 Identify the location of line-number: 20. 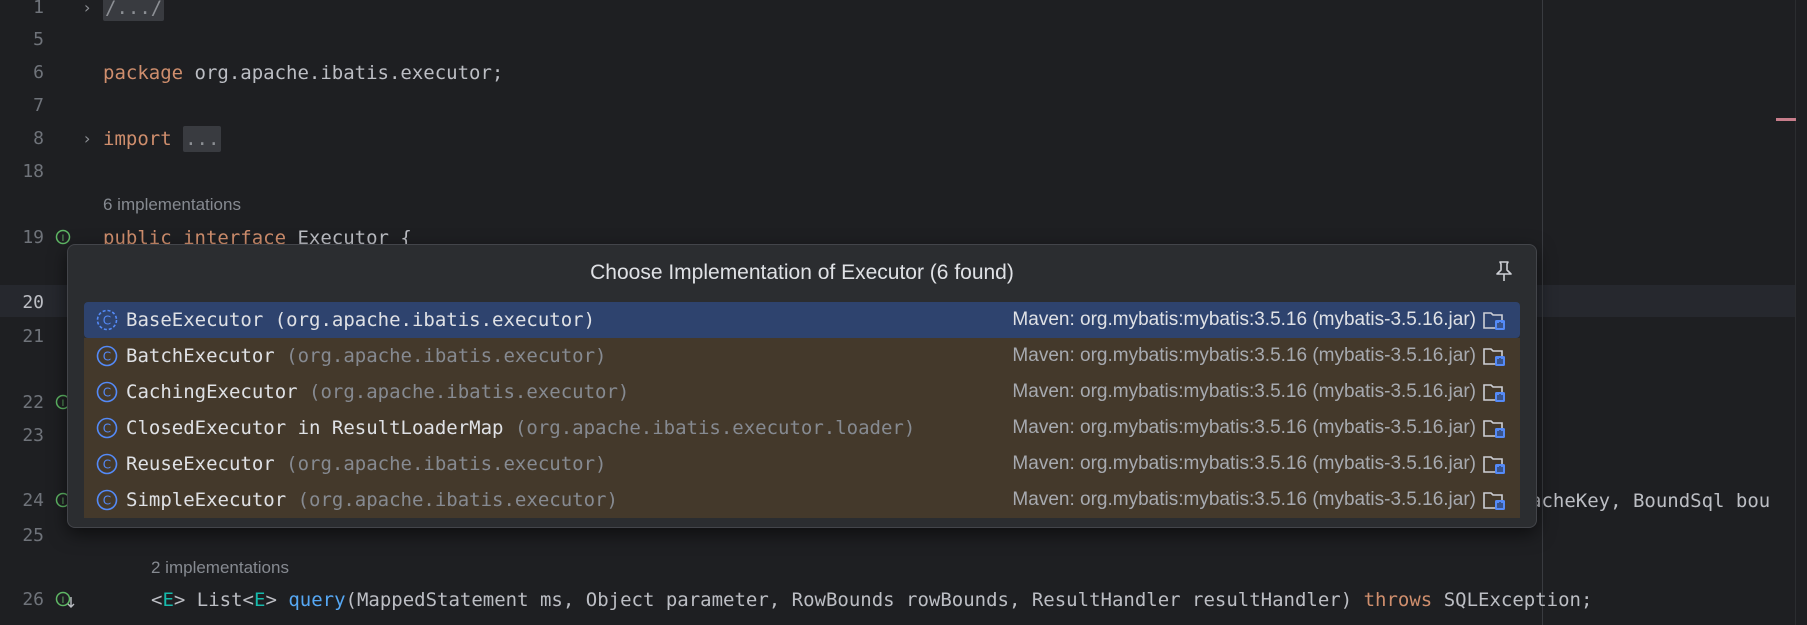
(33, 302).